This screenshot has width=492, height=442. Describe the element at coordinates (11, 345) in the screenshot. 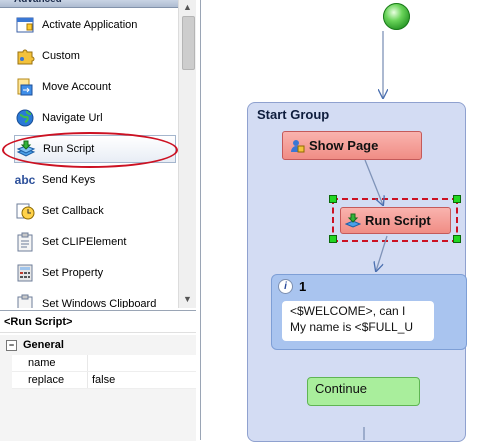

I see `collapse-toggle-icon: −` at that location.